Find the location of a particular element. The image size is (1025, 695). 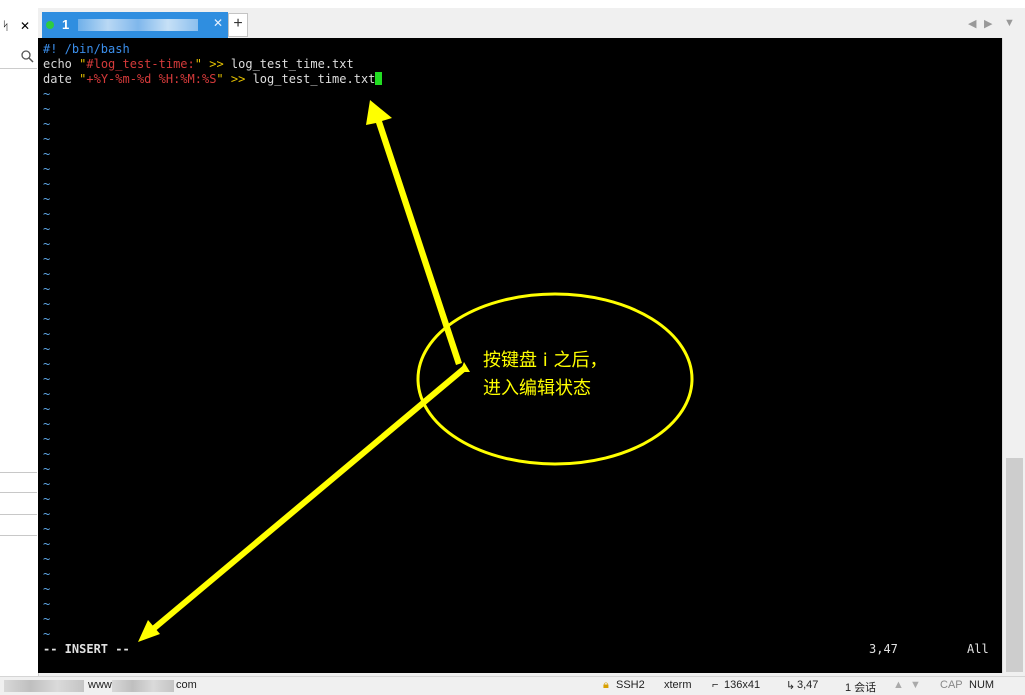

annotation-text-line-2: 进入编辑状态 is located at coordinates (537, 388).